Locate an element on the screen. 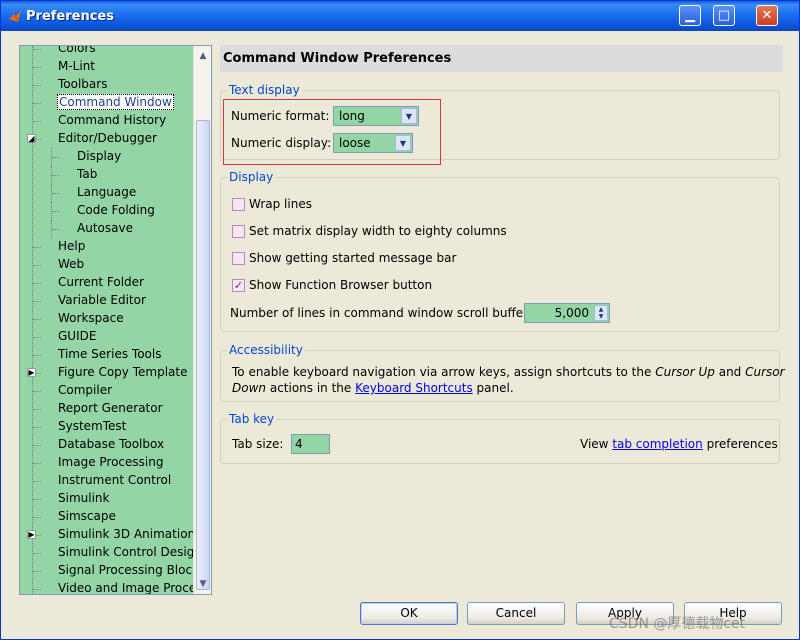 This screenshot has width=800, height=640. tree-item: Help is located at coordinates (71, 246).